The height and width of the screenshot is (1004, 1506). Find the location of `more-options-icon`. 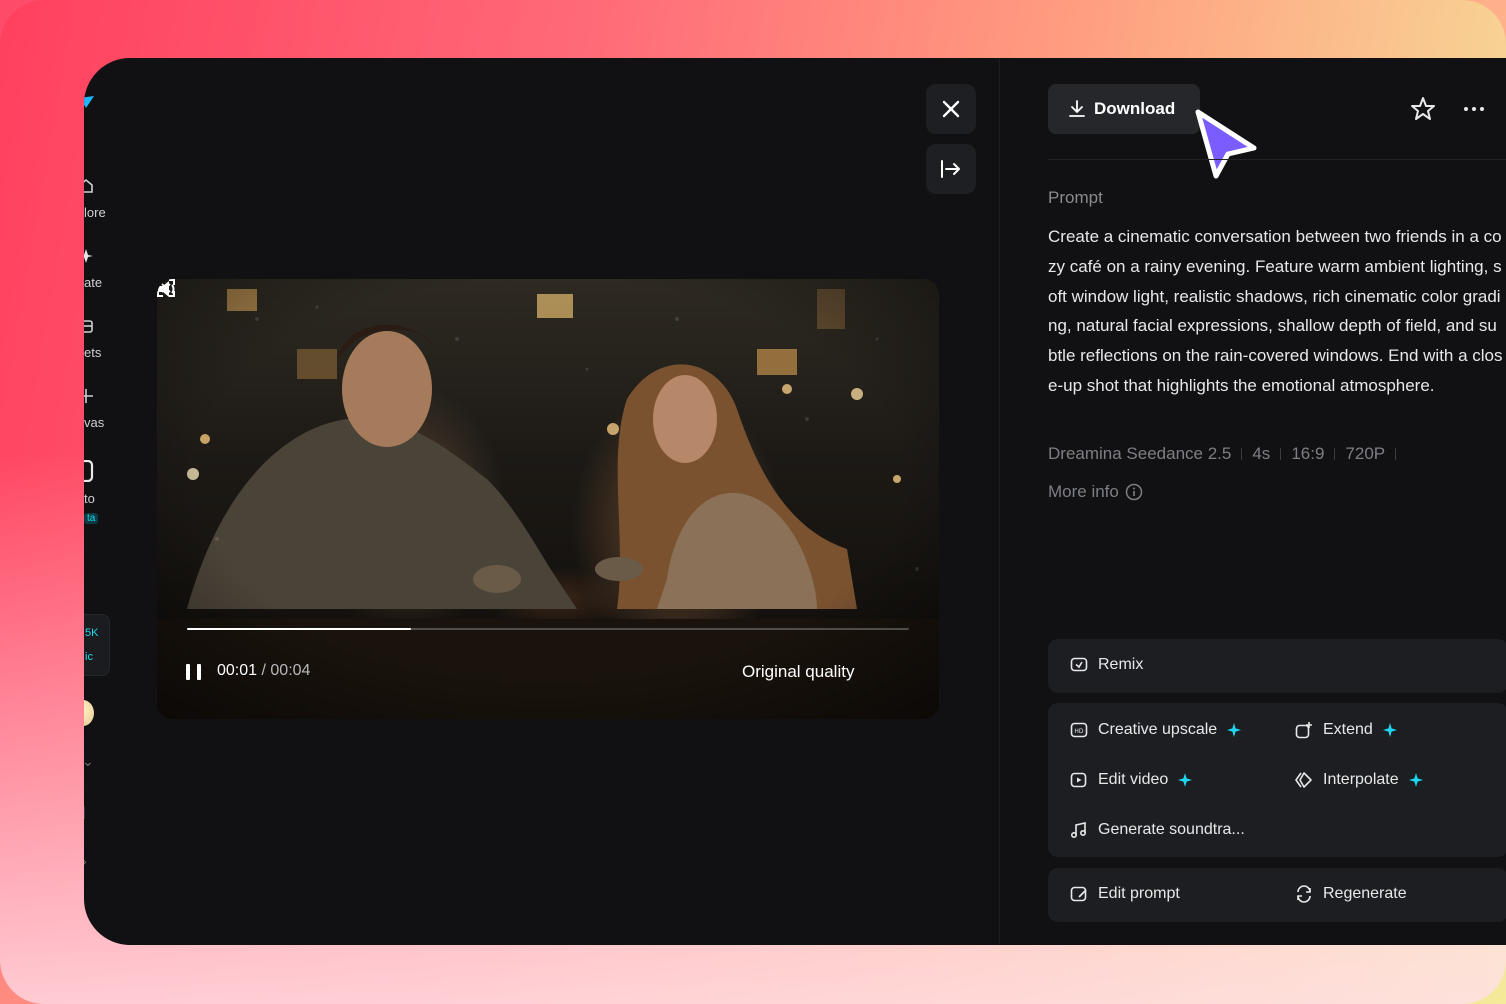

more-options-icon is located at coordinates (1476, 109).